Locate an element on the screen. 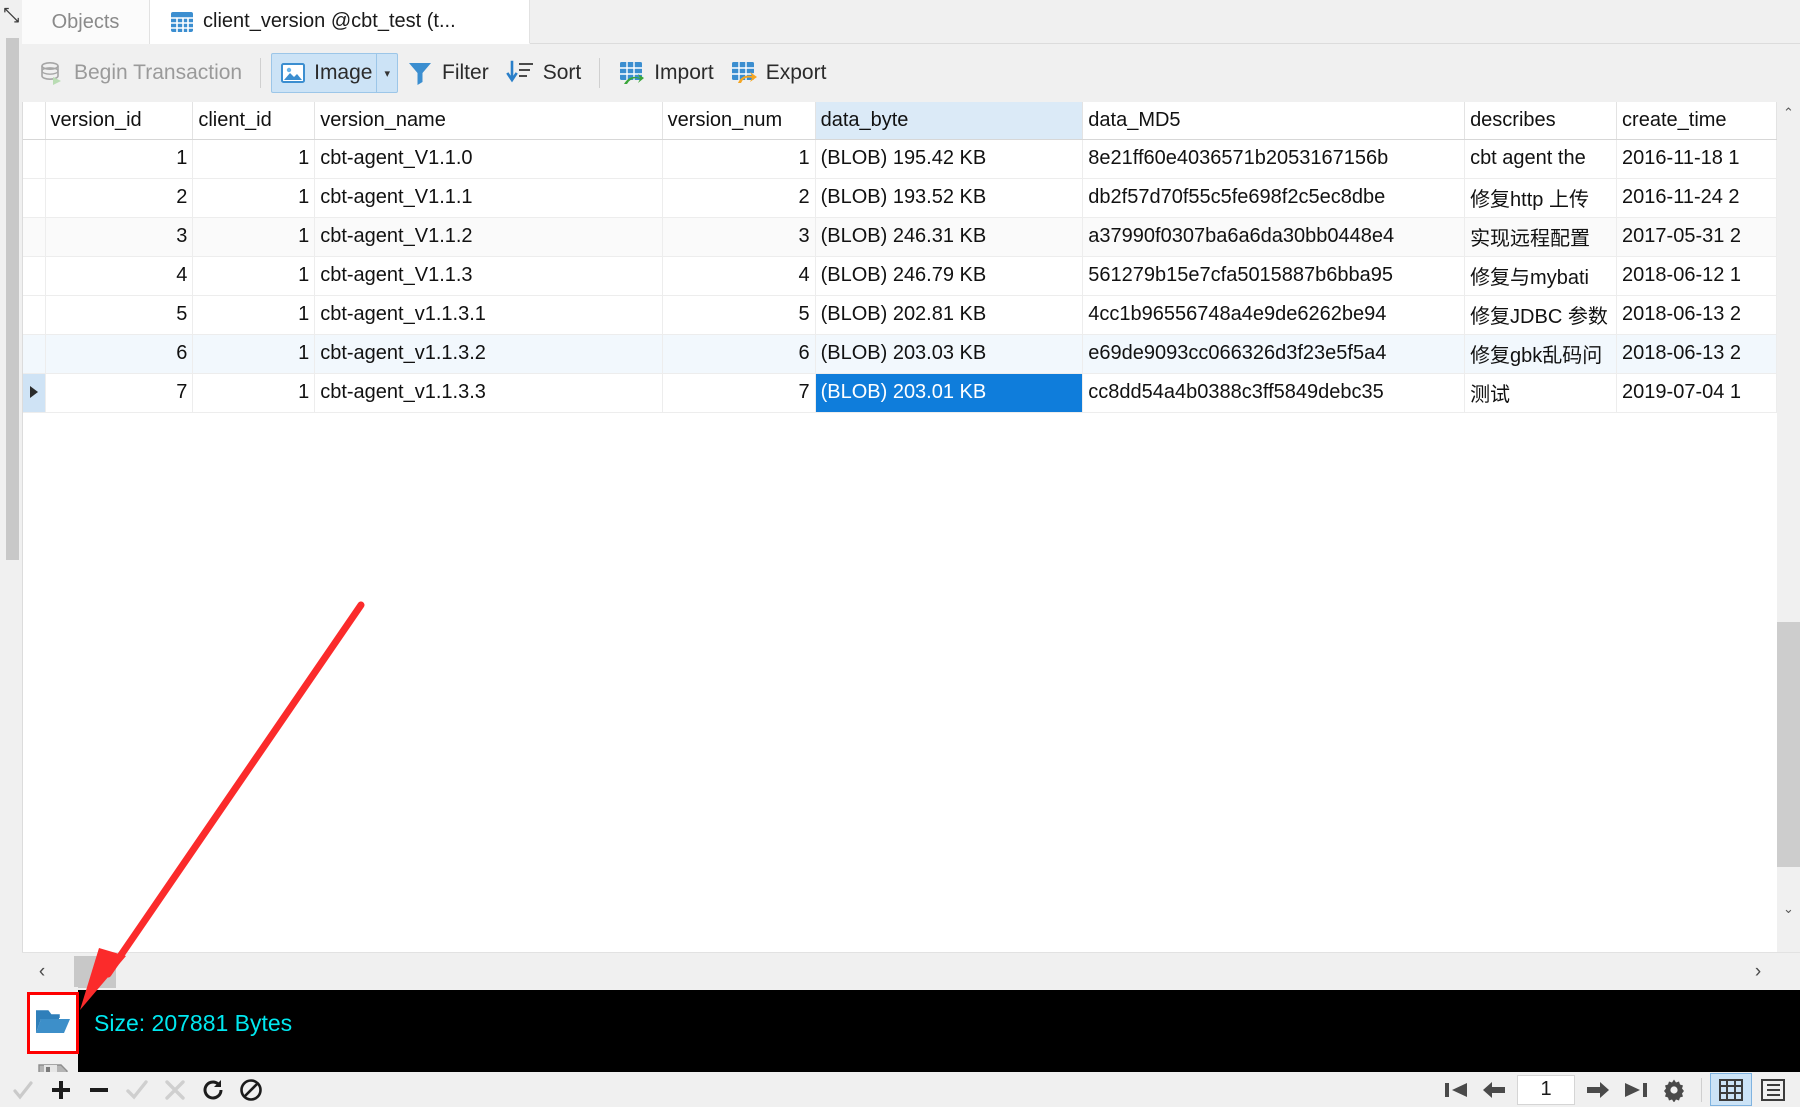  delete-record-button is located at coordinates (99, 1089).